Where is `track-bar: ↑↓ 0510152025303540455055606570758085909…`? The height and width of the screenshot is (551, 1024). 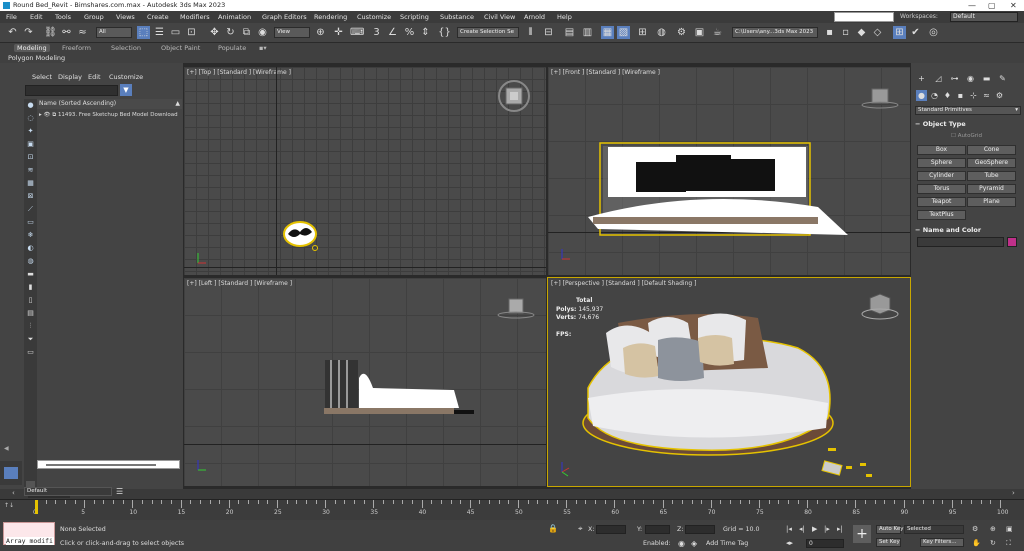
track-bar: ↑↓ 0510152025303540455055606570758085909… is located at coordinates (512, 509).